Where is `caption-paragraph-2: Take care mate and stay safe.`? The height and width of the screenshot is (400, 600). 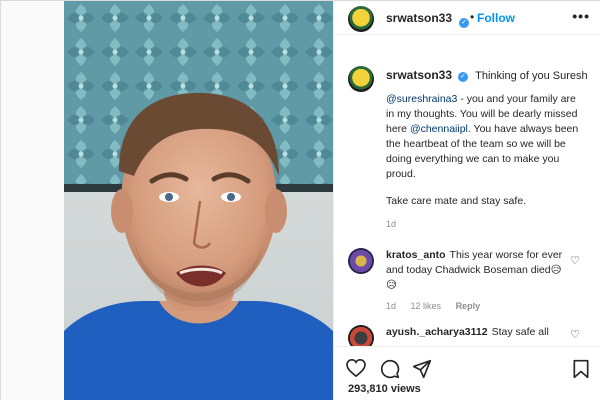 caption-paragraph-2: Take care mate and stay safe. is located at coordinates (456, 201).